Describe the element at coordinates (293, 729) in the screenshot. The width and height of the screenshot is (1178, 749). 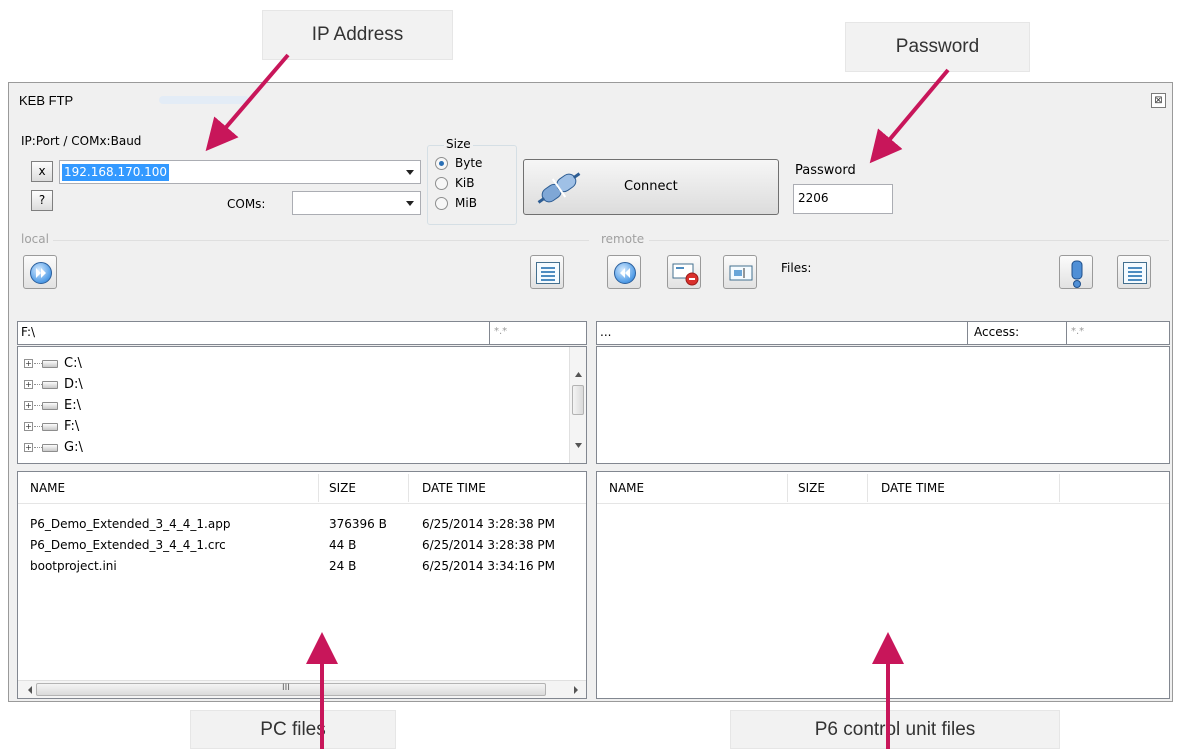
I see `callout-pc-files: PC files` at that location.